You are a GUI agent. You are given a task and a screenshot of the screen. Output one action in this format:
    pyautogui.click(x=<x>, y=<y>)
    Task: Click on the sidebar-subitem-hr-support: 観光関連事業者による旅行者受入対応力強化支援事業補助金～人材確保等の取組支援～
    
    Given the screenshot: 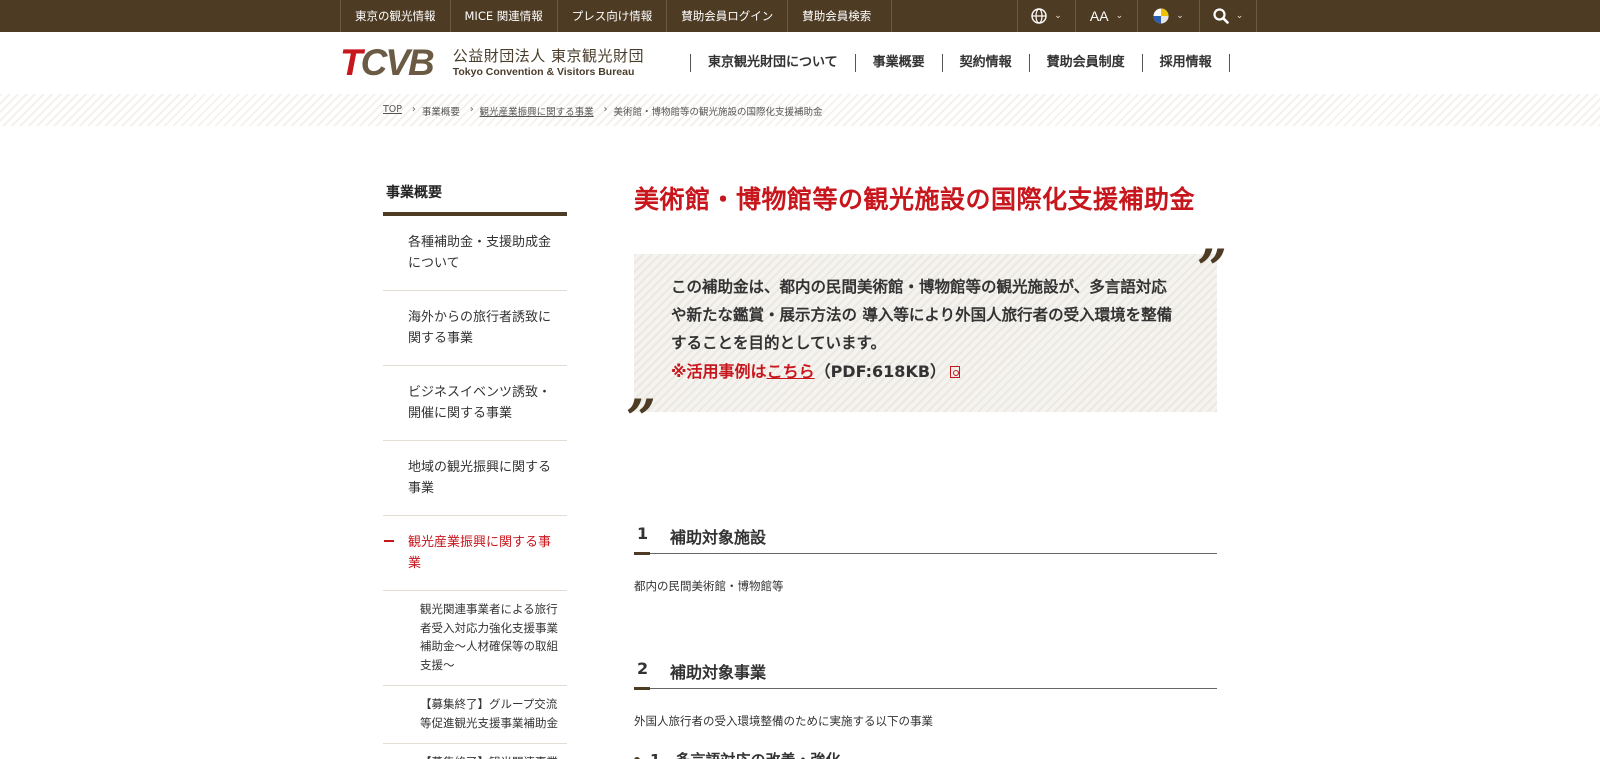 What is the action you would take?
    pyautogui.click(x=475, y=638)
    